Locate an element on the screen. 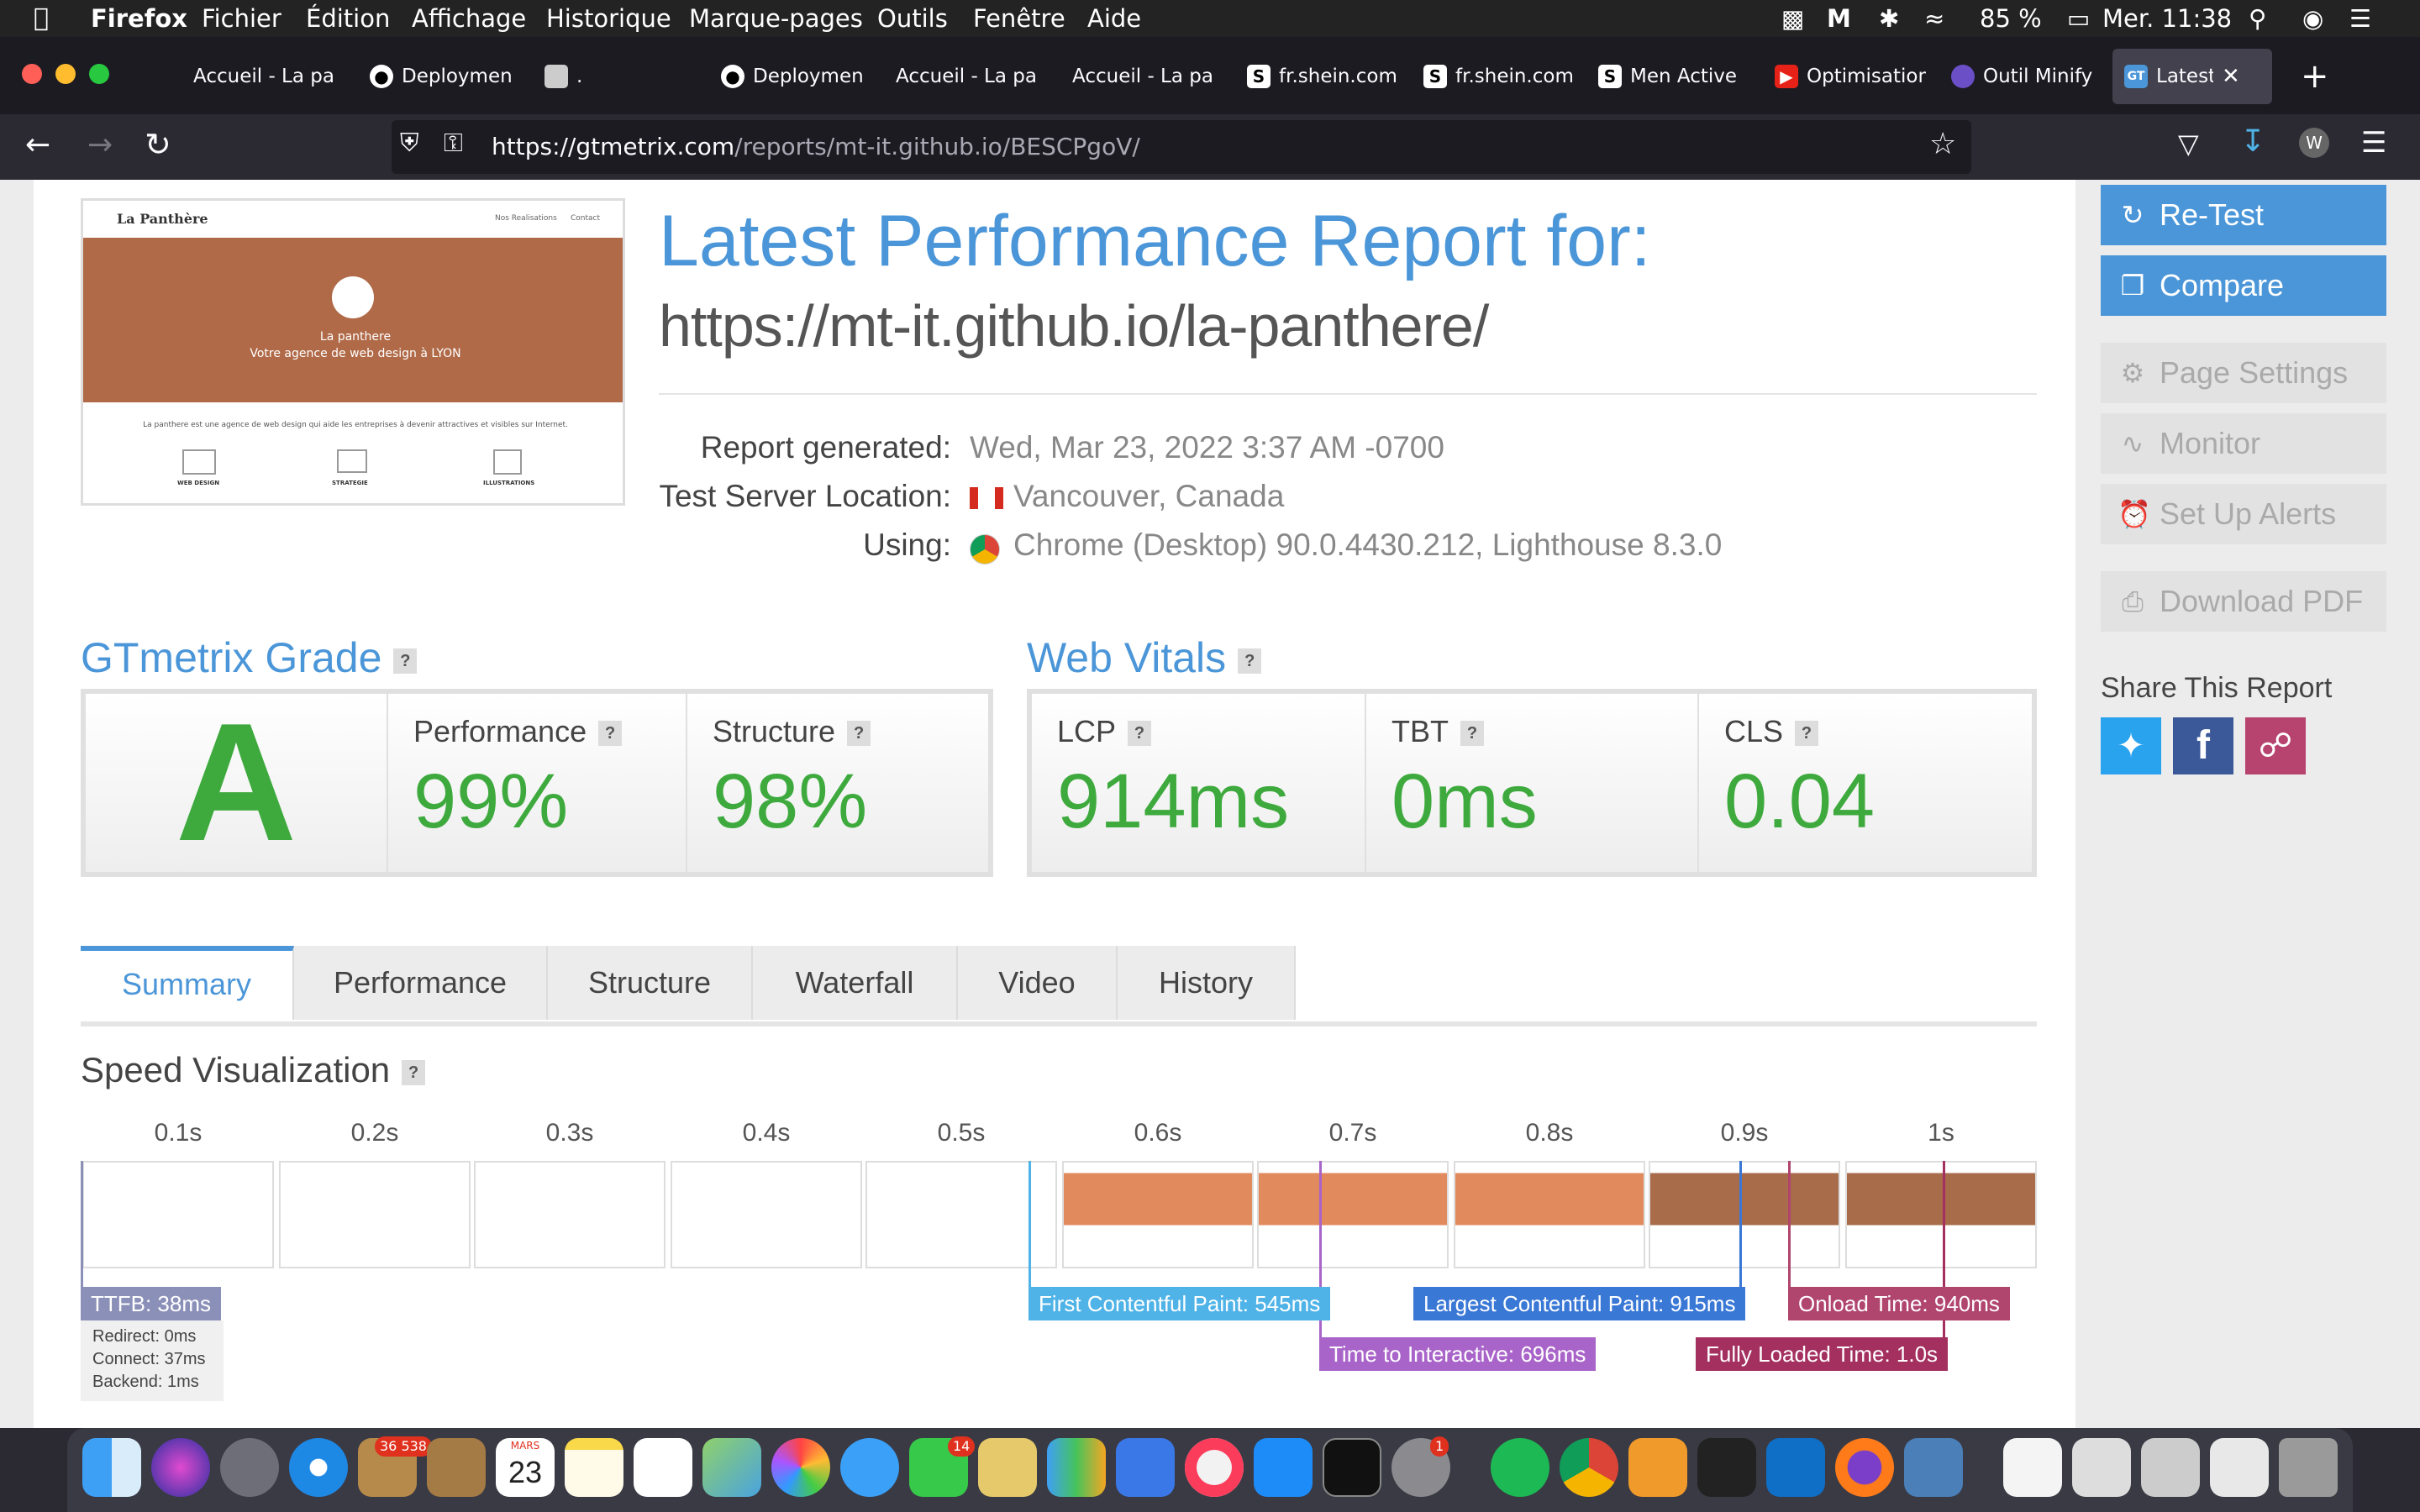 The image size is (2420, 1512). menu-fichier: Fichier is located at coordinates (241, 18).